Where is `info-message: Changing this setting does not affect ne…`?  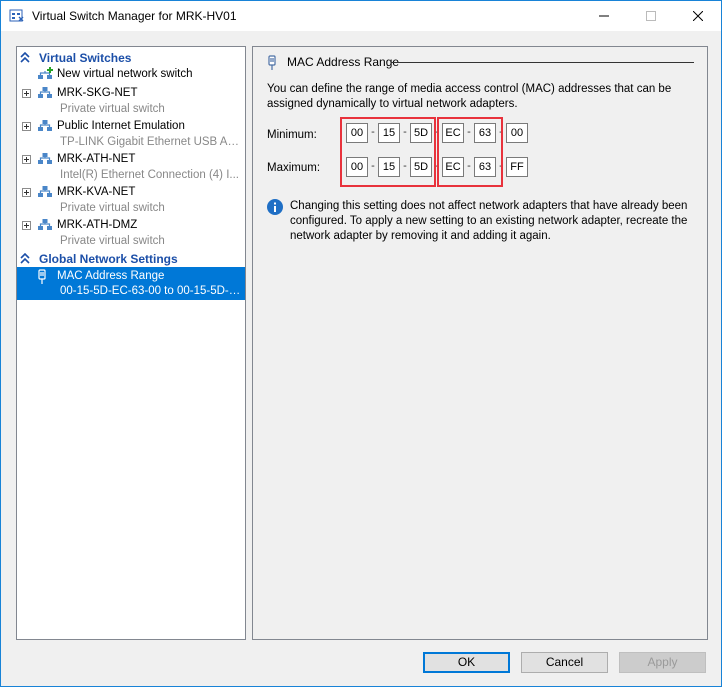
info-message: Changing this setting does not affect ne… is located at coordinates (489, 221).